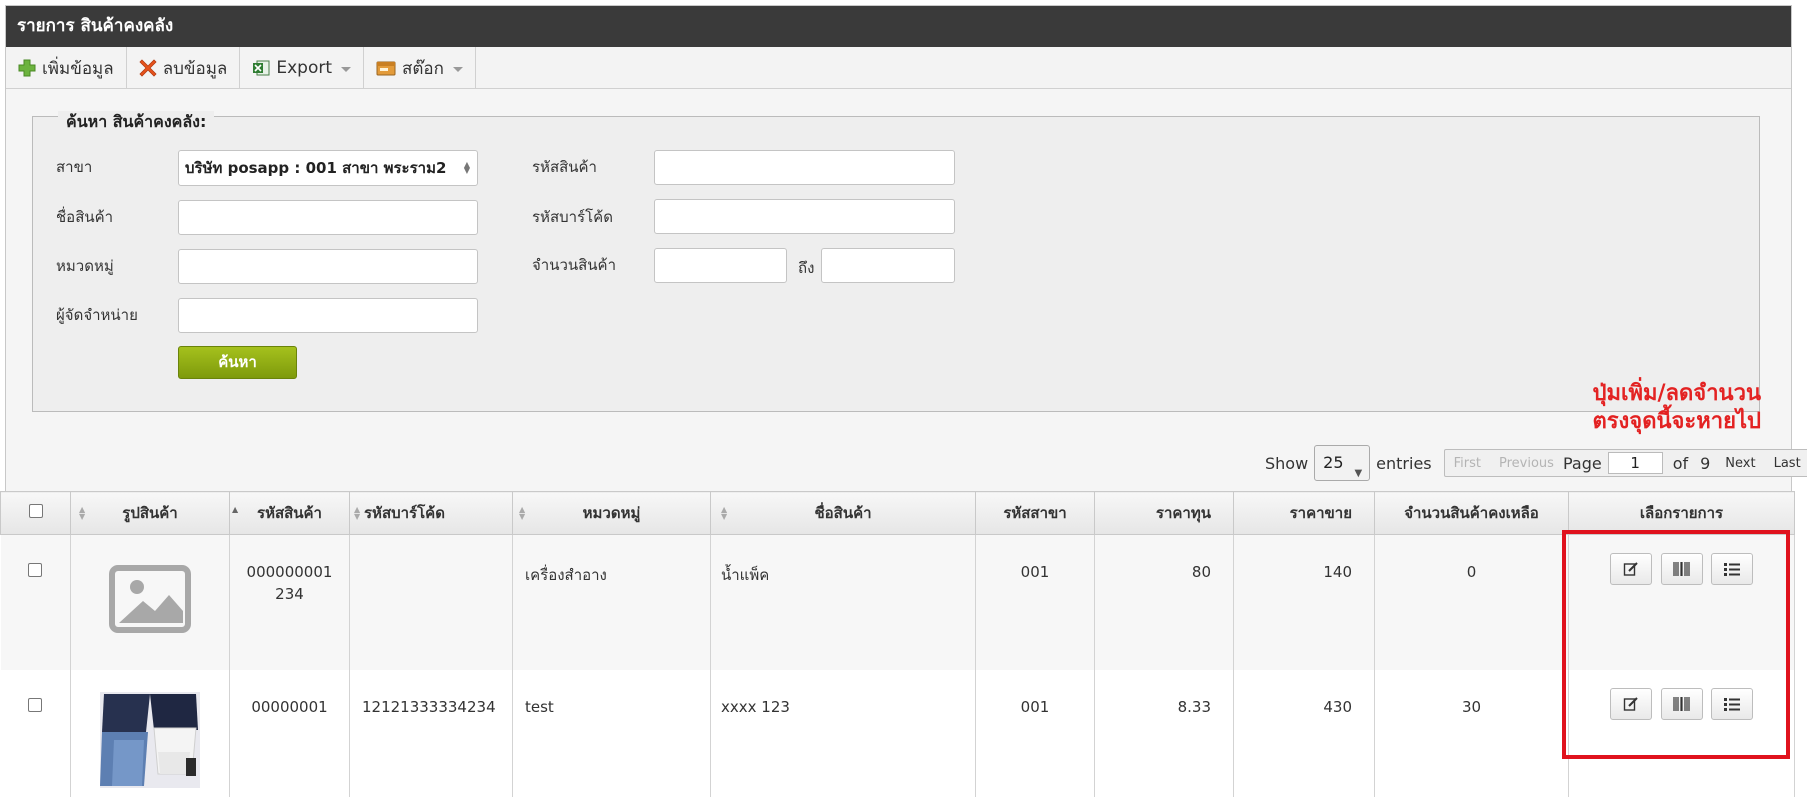  Describe the element at coordinates (611, 513) in the screenshot. I see `column-header-category: ▲ ▼ หมวดหมู่` at that location.